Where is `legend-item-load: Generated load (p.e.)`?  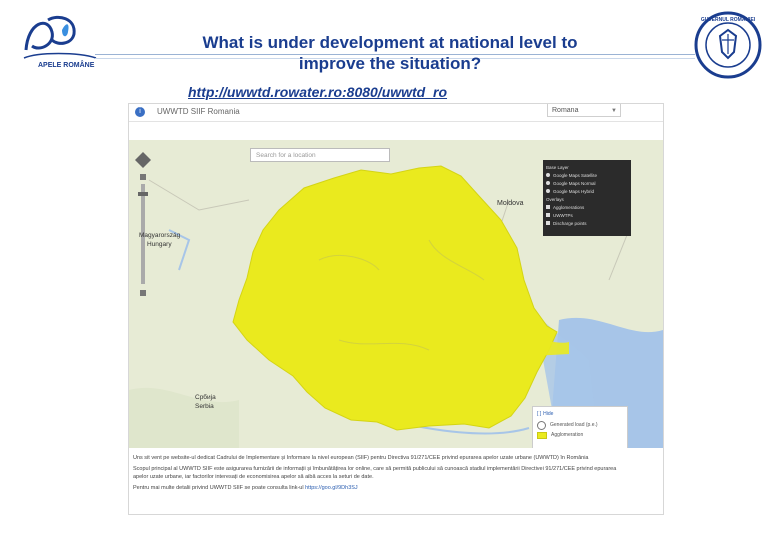
legend-item-load: Generated load (p.e.) is located at coordinates (580, 425).